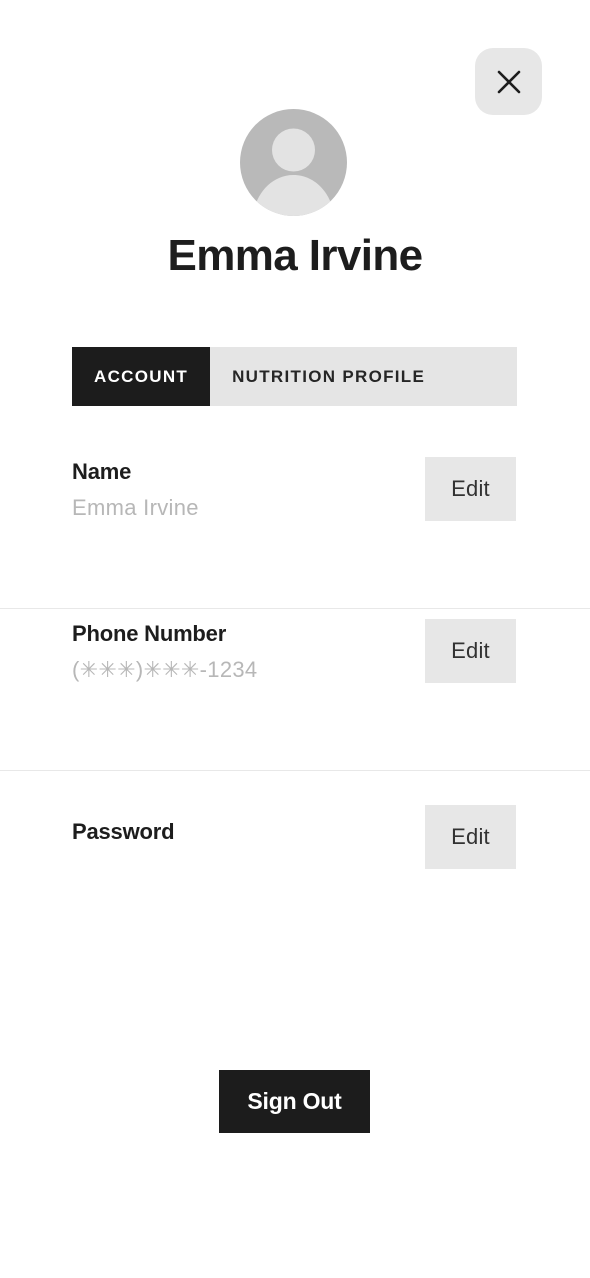 The height and width of the screenshot is (1278, 590). Describe the element at coordinates (470, 837) in the screenshot. I see `edit-password-button: Edit` at that location.